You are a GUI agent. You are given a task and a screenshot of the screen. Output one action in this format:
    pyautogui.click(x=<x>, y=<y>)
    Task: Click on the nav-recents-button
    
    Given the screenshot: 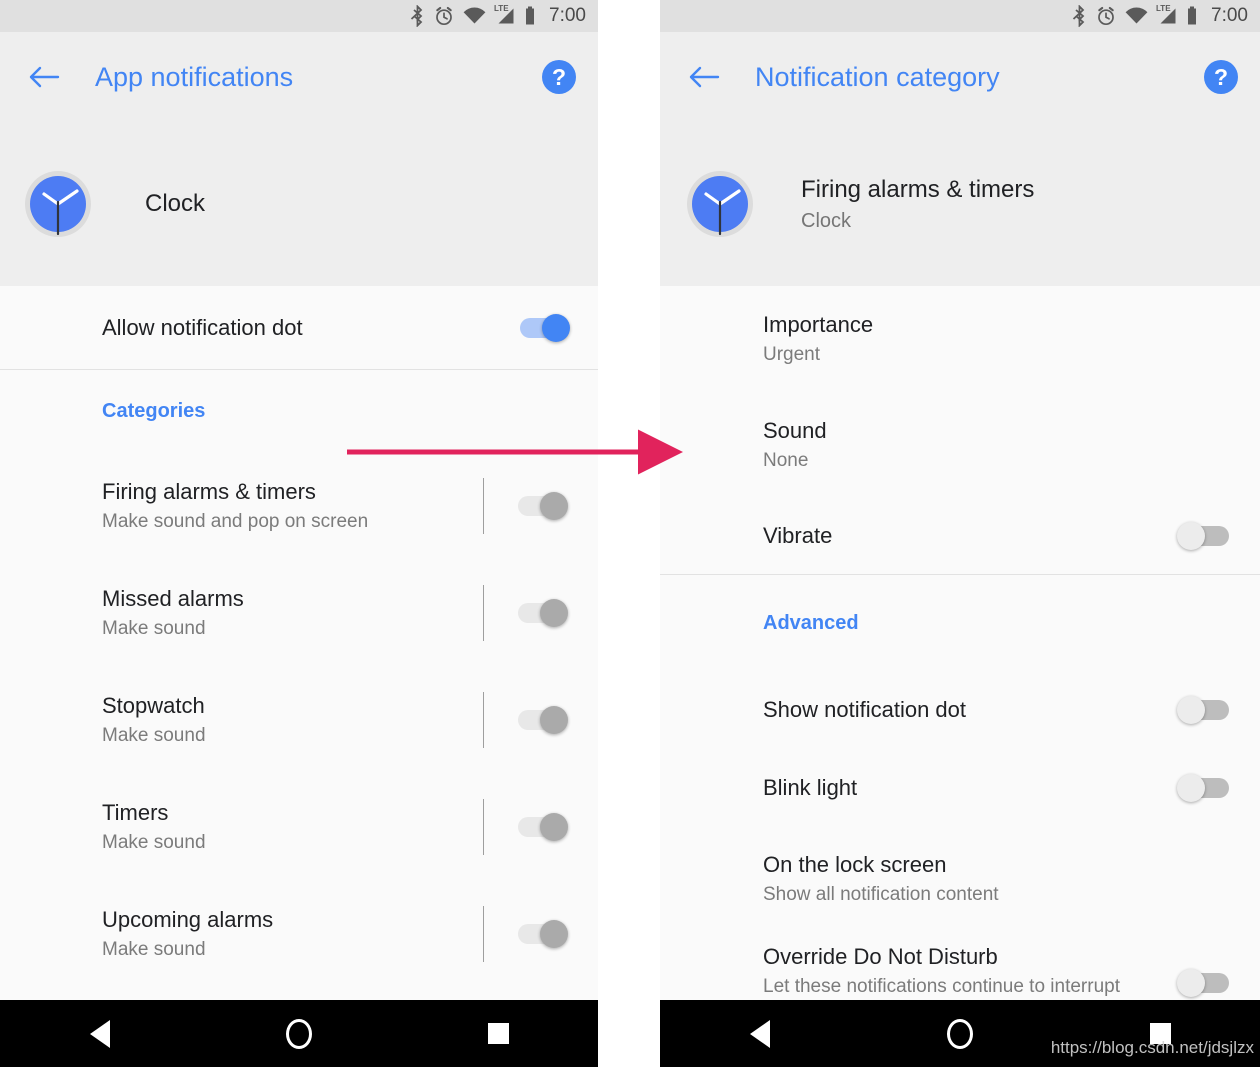 What is the action you would take?
    pyautogui.click(x=498, y=1034)
    